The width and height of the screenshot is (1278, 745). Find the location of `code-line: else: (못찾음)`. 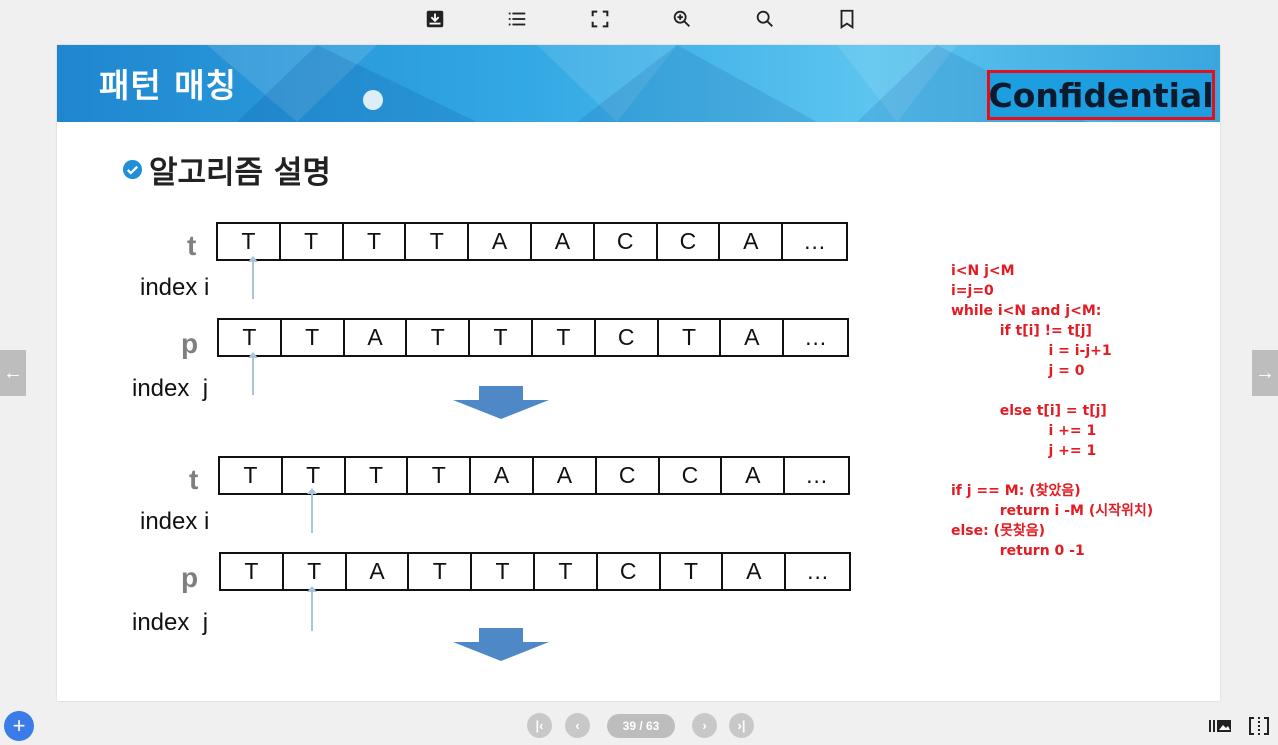

code-line: else: (못찾음) is located at coordinates (998, 531).